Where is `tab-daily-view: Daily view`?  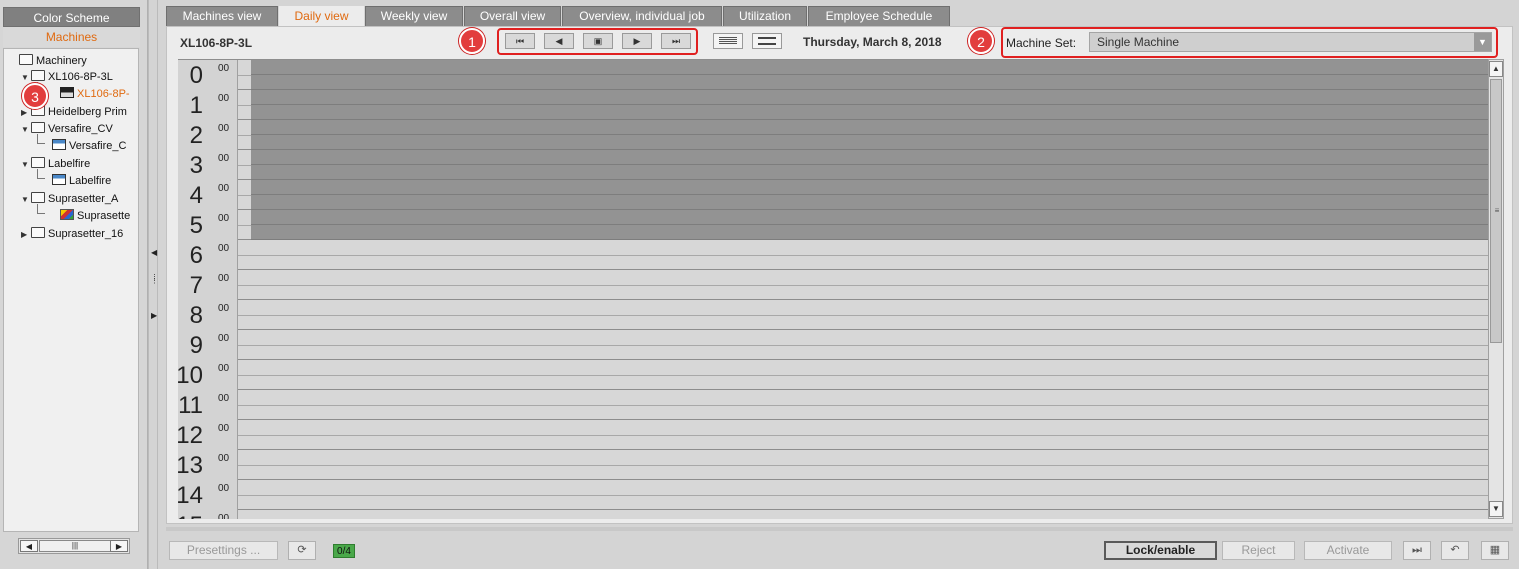 tab-daily-view: Daily view is located at coordinates (321, 16).